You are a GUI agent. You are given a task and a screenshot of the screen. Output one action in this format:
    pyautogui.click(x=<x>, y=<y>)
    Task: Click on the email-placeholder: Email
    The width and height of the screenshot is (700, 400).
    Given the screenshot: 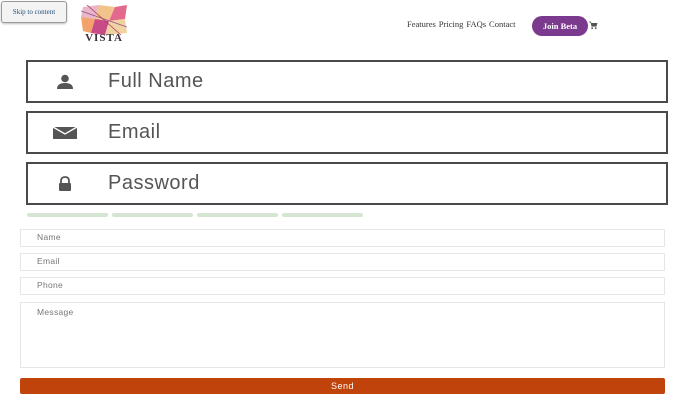 What is the action you would take?
    pyautogui.click(x=134, y=132)
    